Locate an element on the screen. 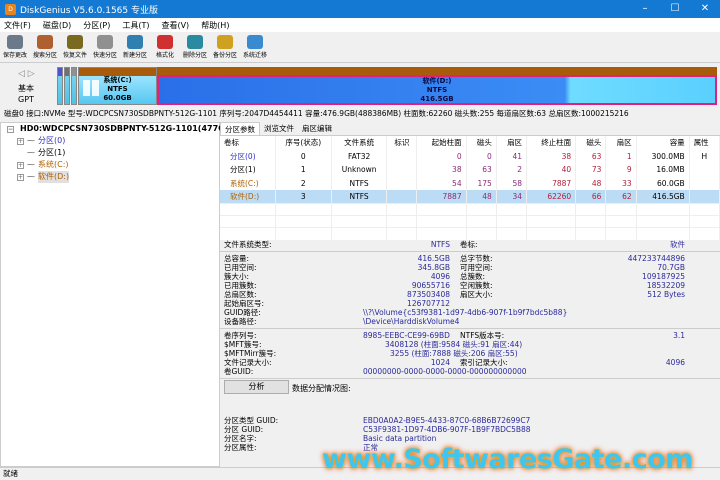 Image resolution: width=720 pixels, height=480 pixels. table-cell: 0 is located at coordinates (481, 156).